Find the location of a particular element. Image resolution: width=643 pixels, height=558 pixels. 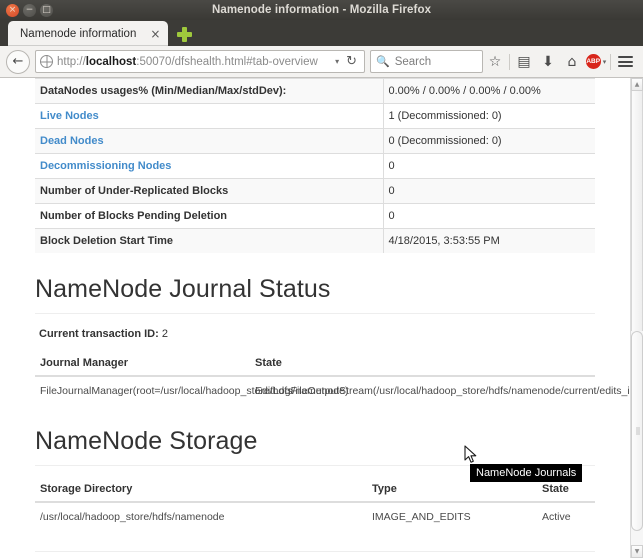

link-live-nodes: Live Nodes is located at coordinates (69, 116).